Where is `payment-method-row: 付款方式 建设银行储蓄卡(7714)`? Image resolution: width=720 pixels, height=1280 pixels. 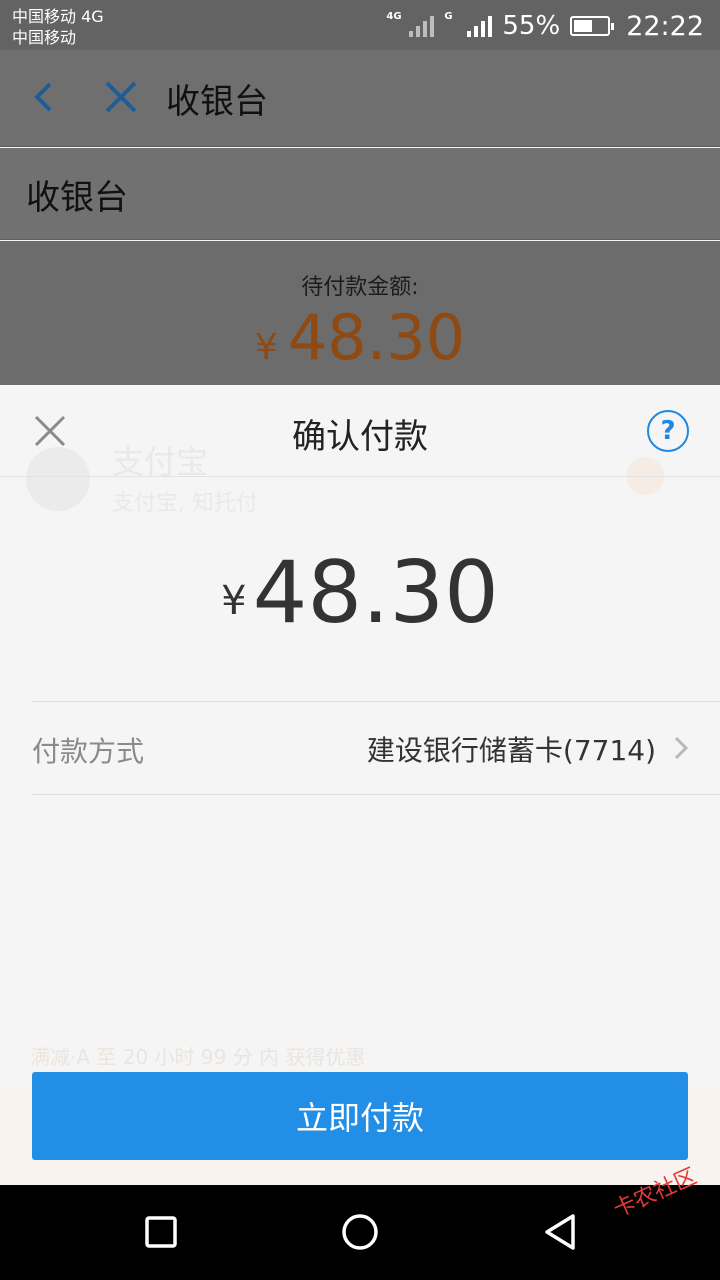
payment-method-row: 付款方式 建设银行储蓄卡(7714) is located at coordinates (376, 748).